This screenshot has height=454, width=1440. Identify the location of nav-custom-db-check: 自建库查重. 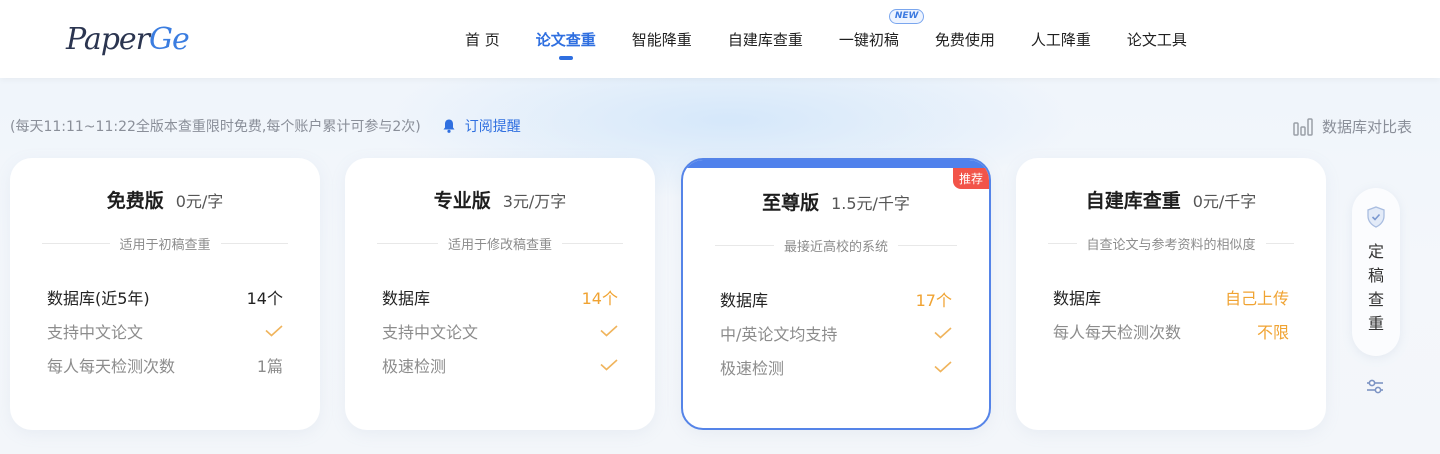
(765, 39).